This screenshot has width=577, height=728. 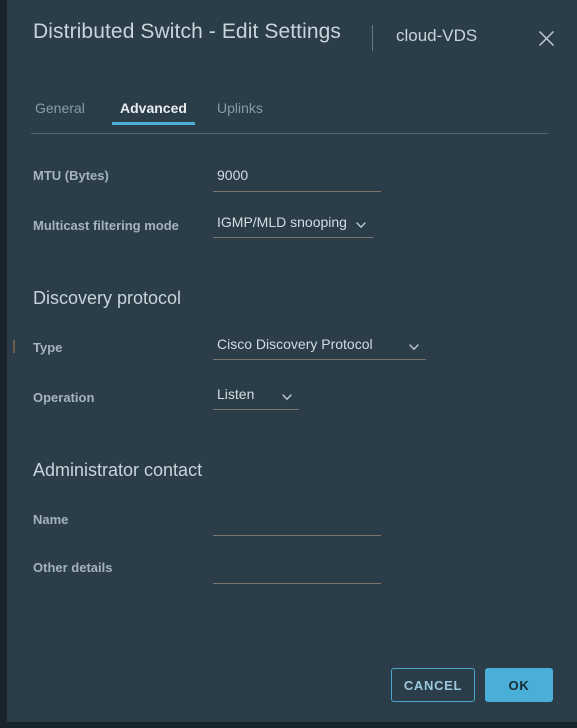 I want to click on admin-other-details-input, so click(x=297, y=570).